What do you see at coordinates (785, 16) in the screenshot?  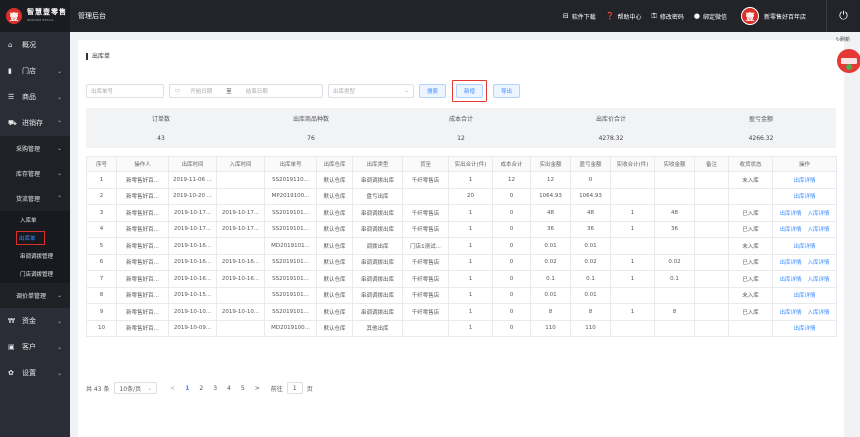 I see `store-name: 新零售好百年店` at bounding box center [785, 16].